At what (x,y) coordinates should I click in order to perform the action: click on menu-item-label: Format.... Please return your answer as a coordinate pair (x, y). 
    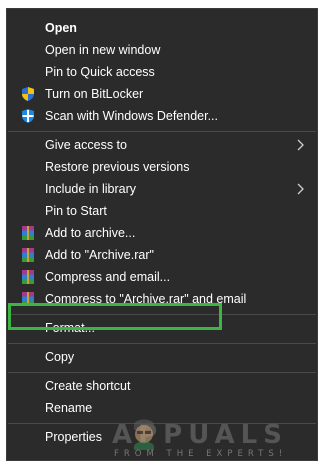
    Looking at the image, I should click on (70, 328).